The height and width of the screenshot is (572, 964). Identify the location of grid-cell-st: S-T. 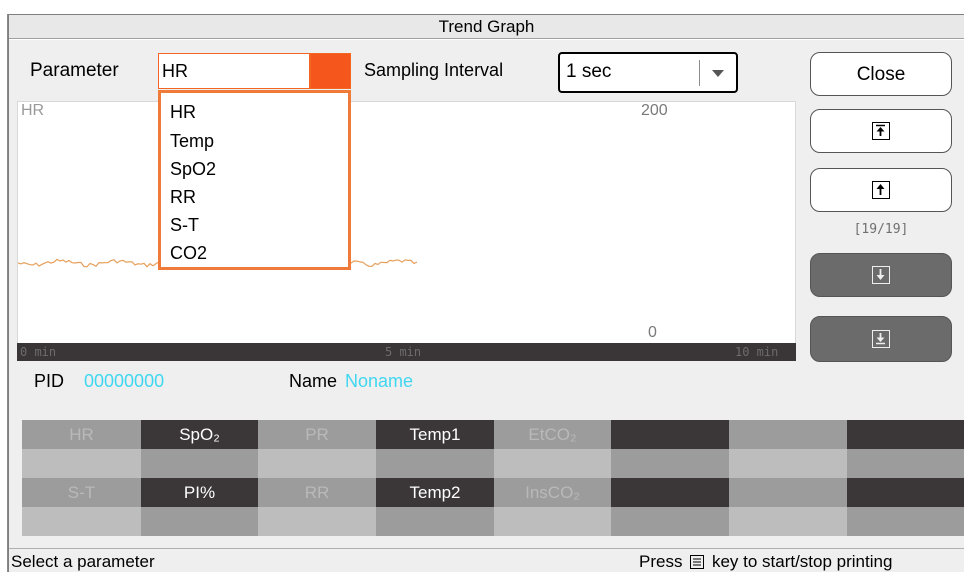
(81, 492).